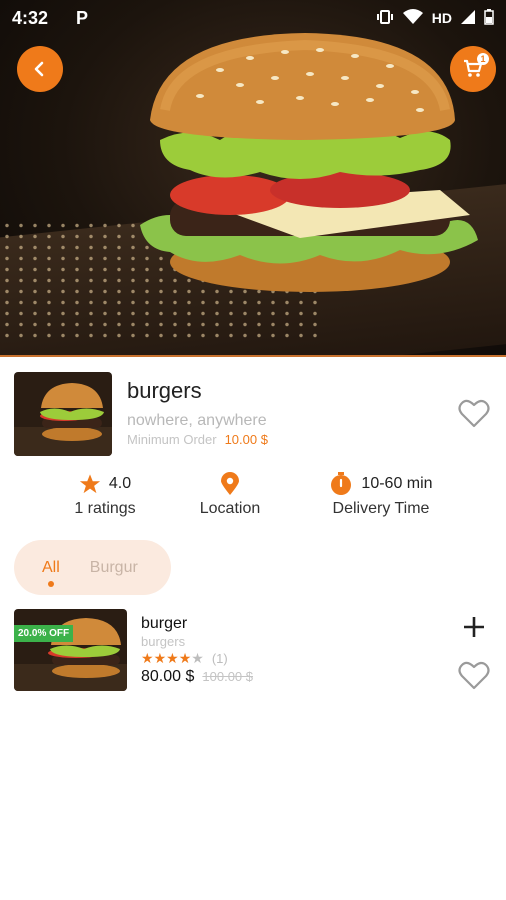 This screenshot has height=900, width=506. Describe the element at coordinates (197, 420) in the screenshot. I see `restaurant-address: nowhere, anywhere` at that location.